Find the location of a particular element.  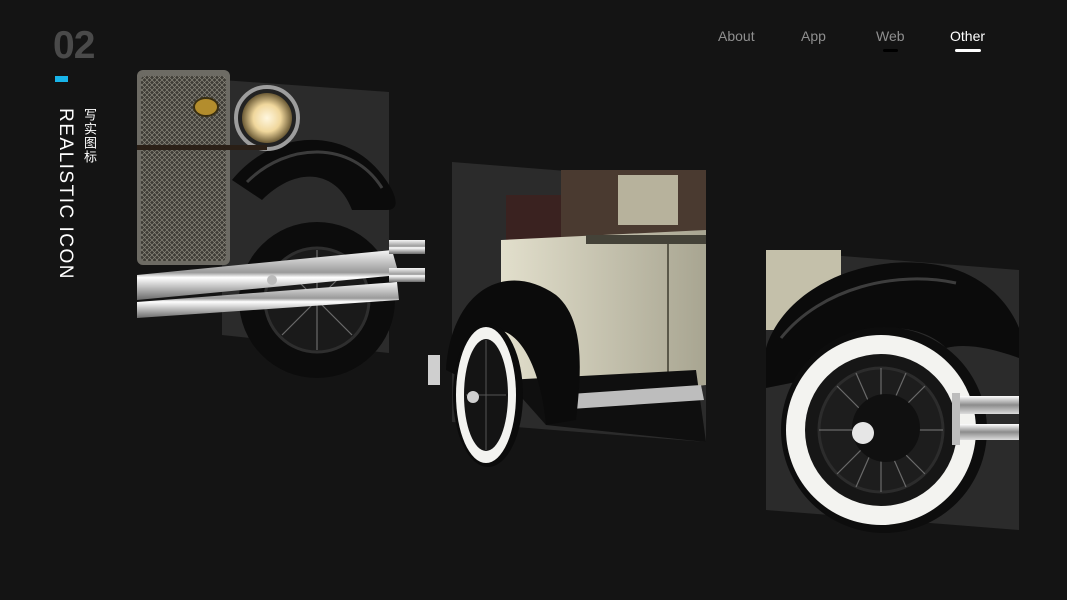

vintage-car-wheel-icon is located at coordinates (892, 391).